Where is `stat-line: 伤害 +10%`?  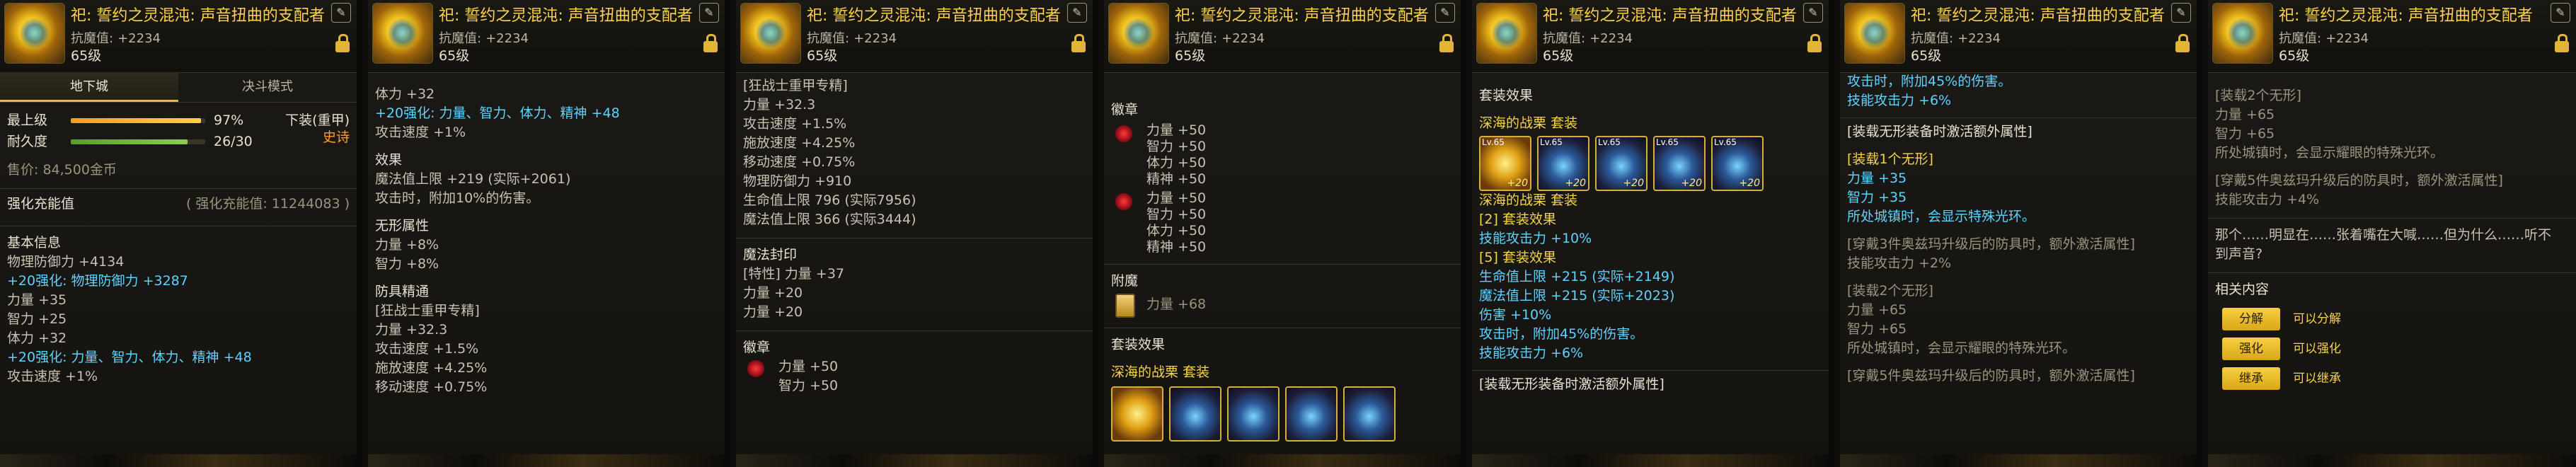
stat-line: 伤害 +10% is located at coordinates (1516, 315).